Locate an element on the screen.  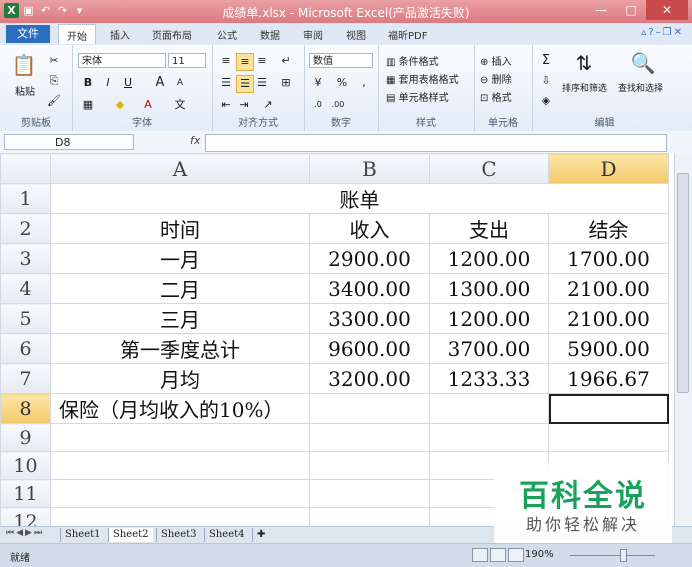
format-painter-icon: 🖌 is located at coordinates (54, 101).